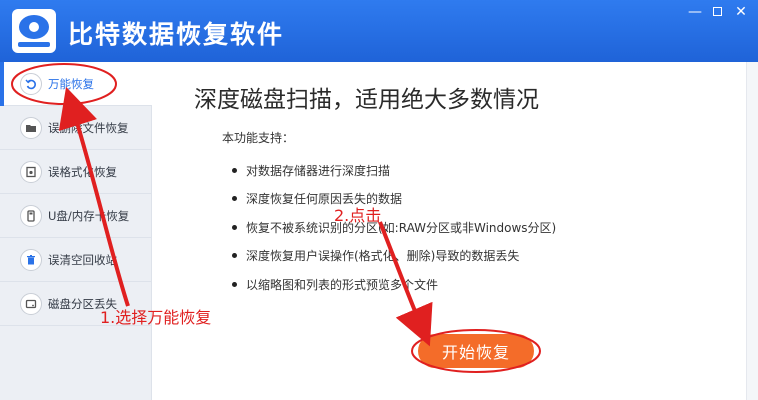  Describe the element at coordinates (156, 317) in the screenshot. I see `annotation-step1: 1.选择万能恢复` at that location.